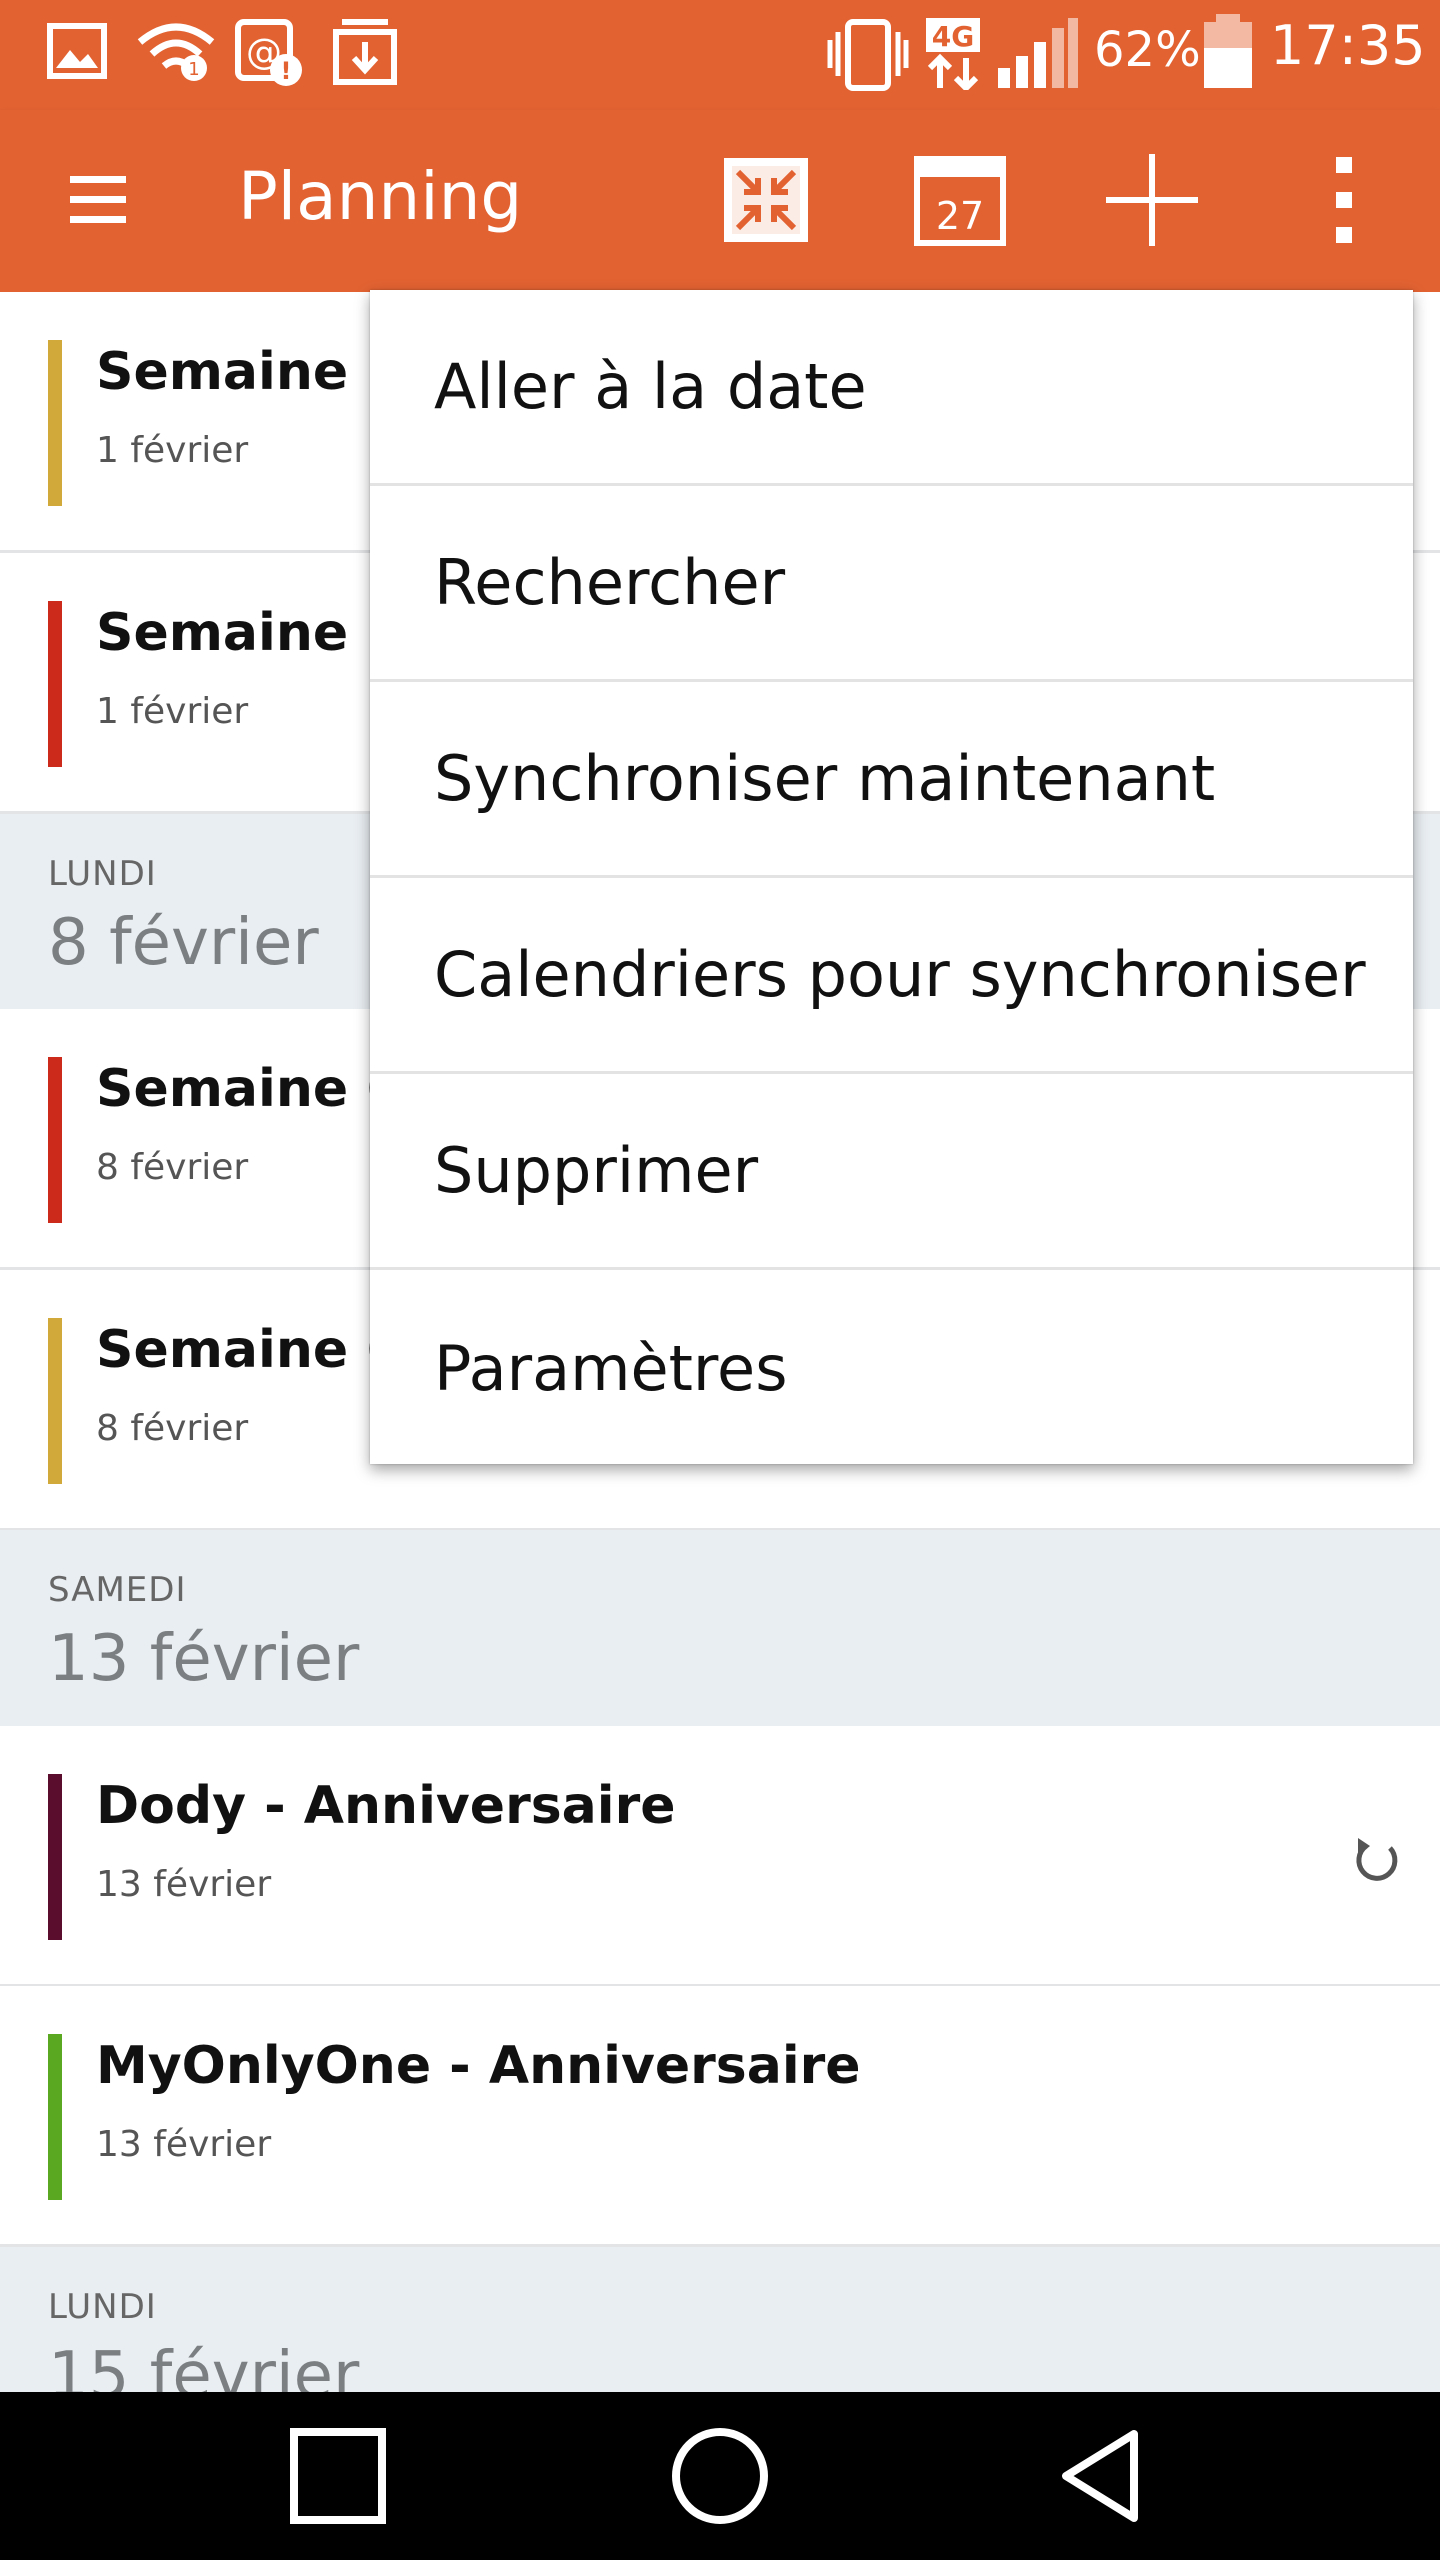 The height and width of the screenshot is (2560, 1440). What do you see at coordinates (720, 1629) in the screenshot?
I see `day-header: SAMEDI 13 février` at bounding box center [720, 1629].